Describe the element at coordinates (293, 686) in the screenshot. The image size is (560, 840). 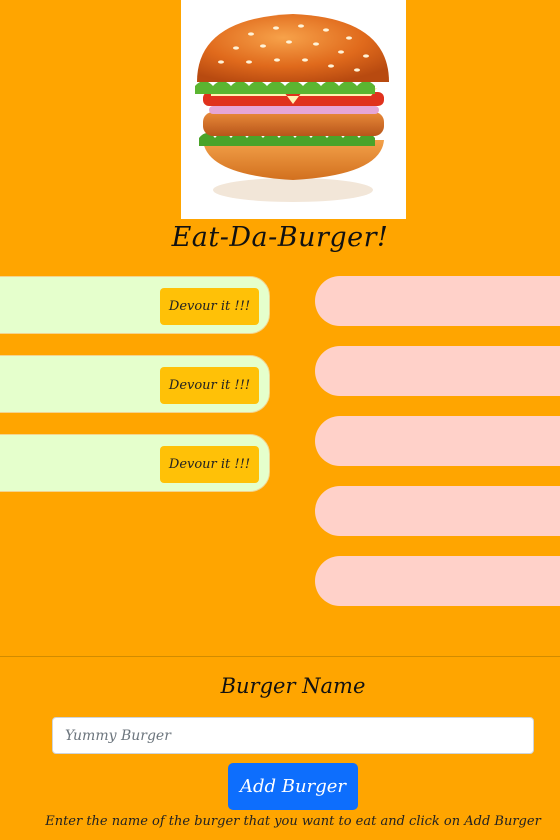
I see `burger-name-label: Burger Name` at that location.